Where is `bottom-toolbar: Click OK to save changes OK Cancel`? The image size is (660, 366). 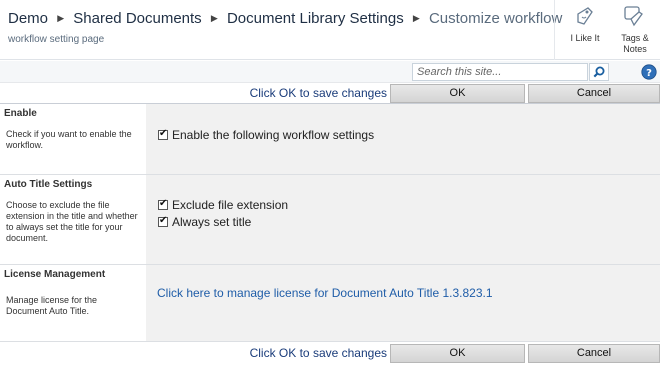 bottom-toolbar: Click OK to save changes OK Cancel is located at coordinates (330, 353).